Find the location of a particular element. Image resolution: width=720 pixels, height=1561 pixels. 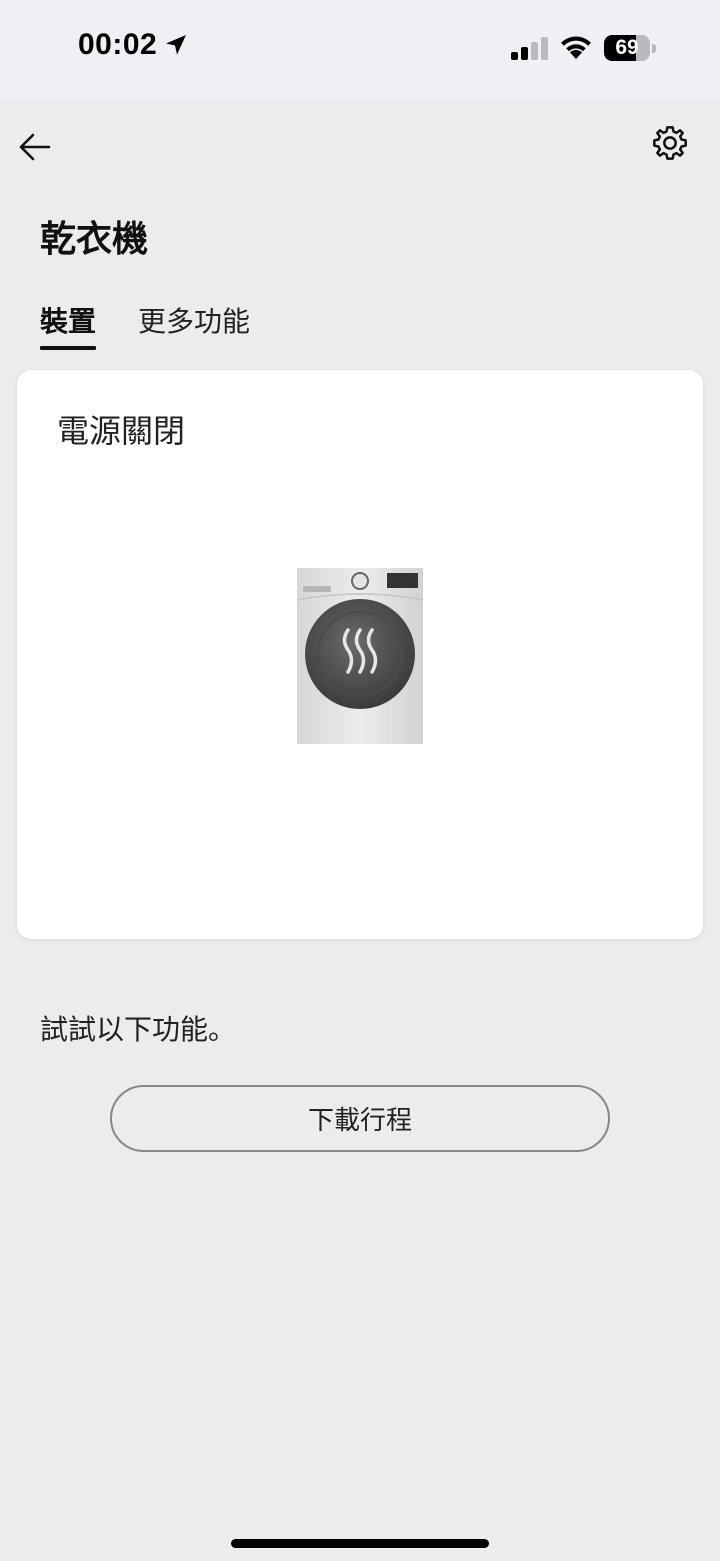

page-title: 乾衣機 is located at coordinates (94, 239).